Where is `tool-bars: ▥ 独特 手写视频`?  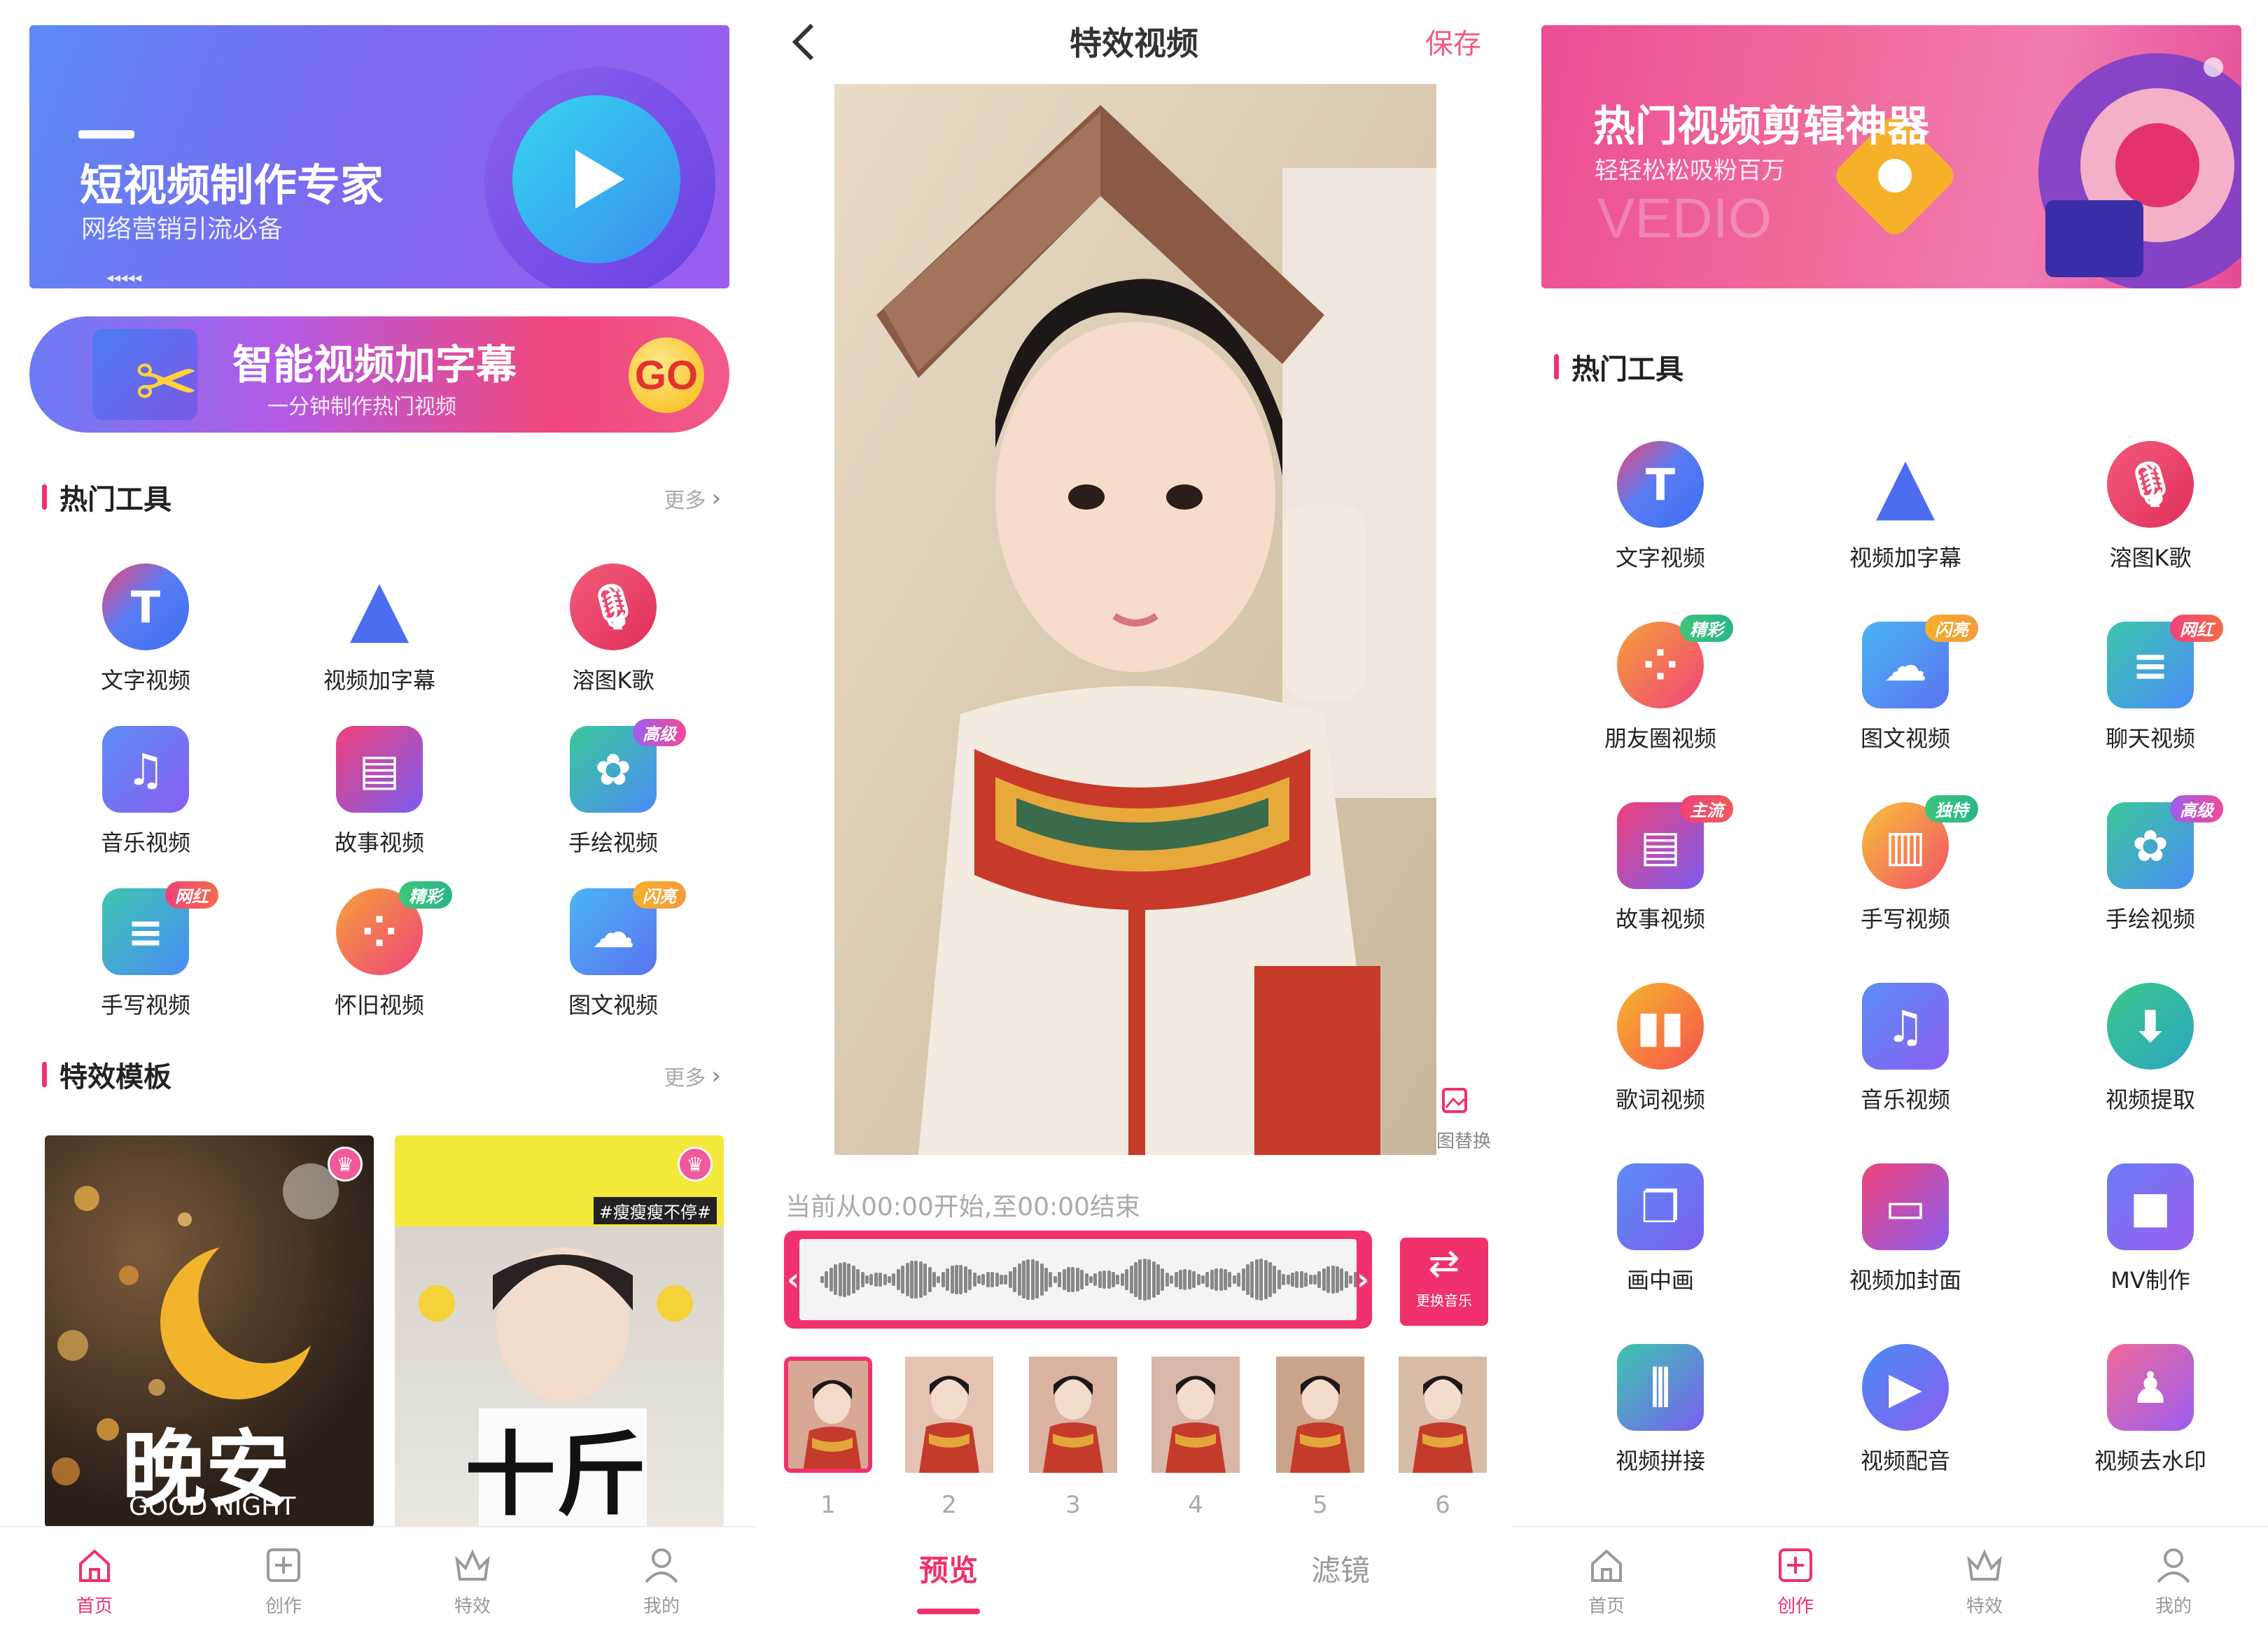
tool-bars: ▥ 独特 手写视频 is located at coordinates (1905, 864).